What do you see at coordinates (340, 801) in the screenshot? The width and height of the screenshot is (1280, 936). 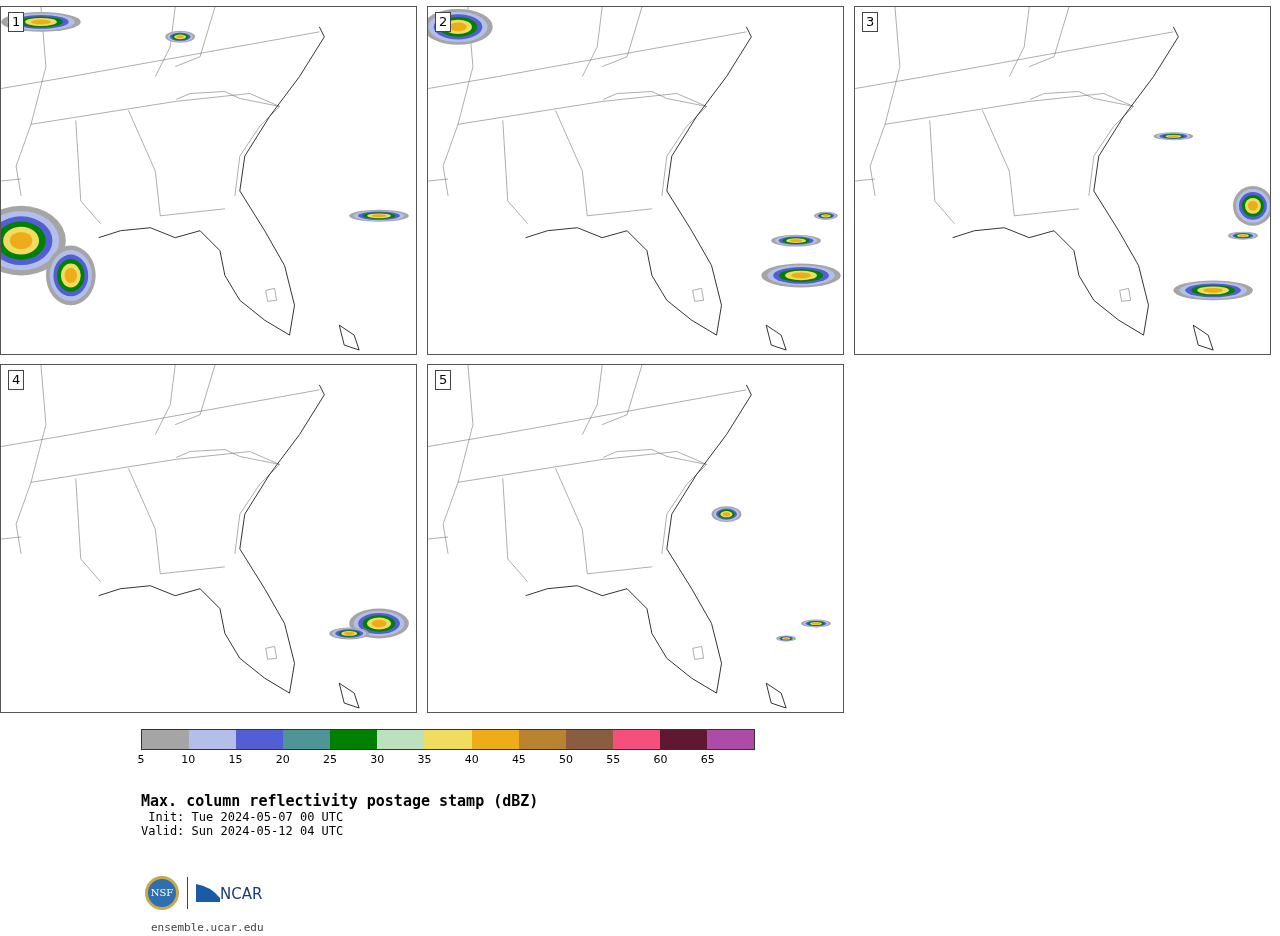 I see `plot-title: Max. column reflectivity postage stamp (dBZ)` at bounding box center [340, 801].